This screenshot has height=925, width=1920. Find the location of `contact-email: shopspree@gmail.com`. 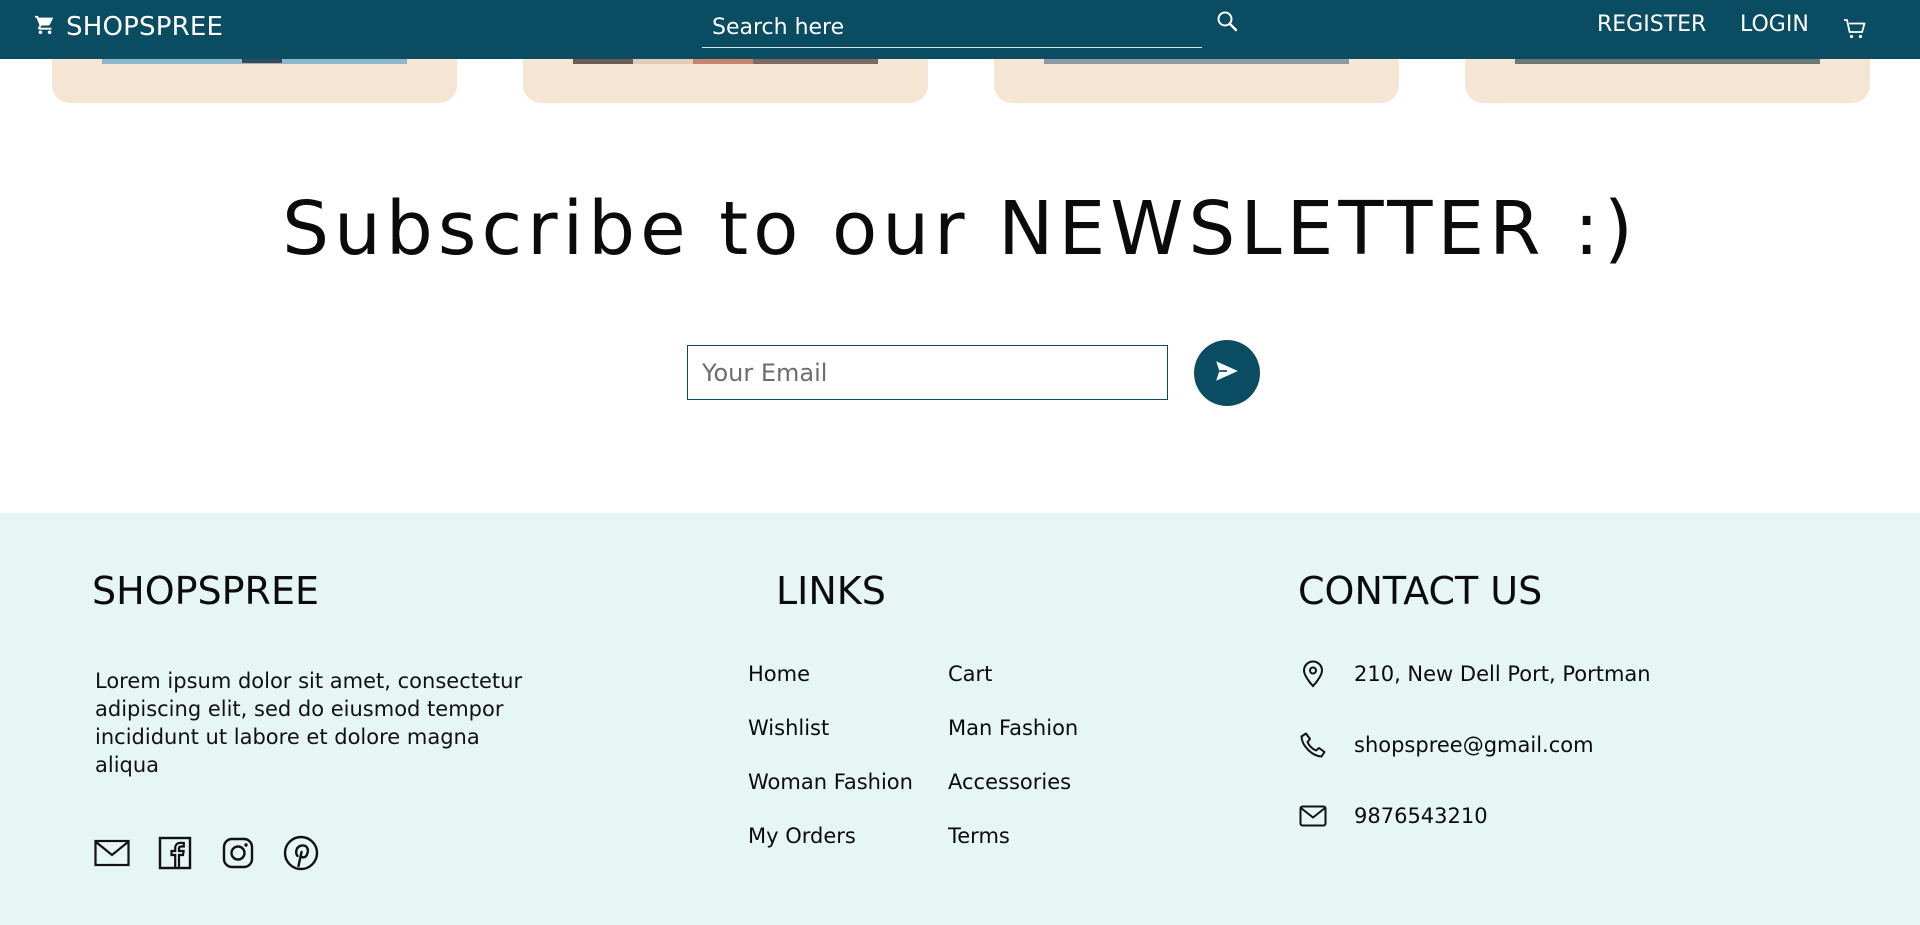

contact-email: shopspree@gmail.com is located at coordinates (1474, 745).